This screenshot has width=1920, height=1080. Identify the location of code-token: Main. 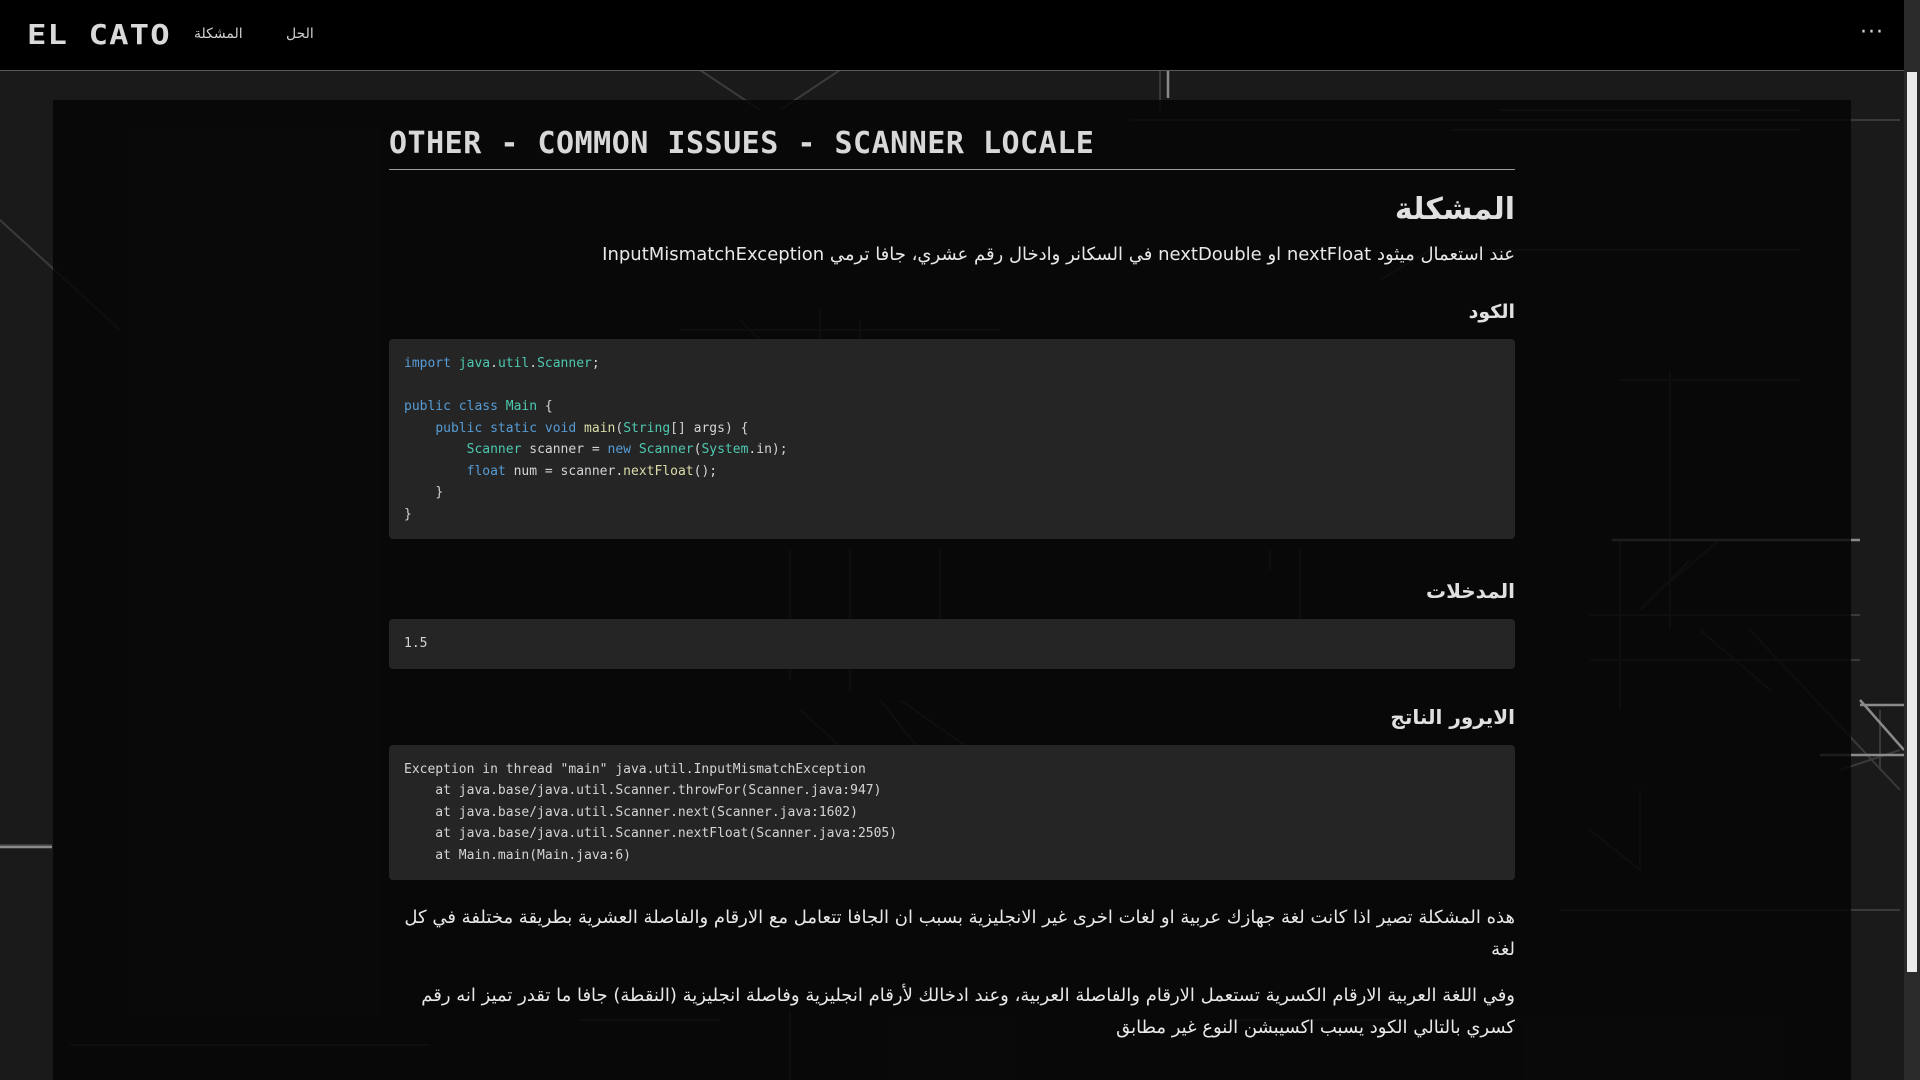
(521, 406).